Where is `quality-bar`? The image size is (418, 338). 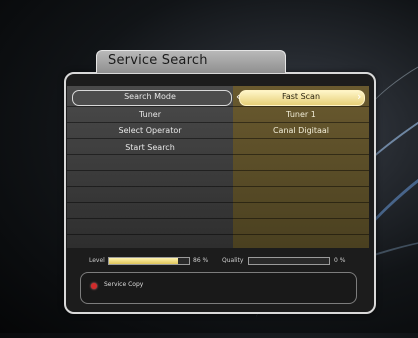
quality-bar is located at coordinates (289, 261).